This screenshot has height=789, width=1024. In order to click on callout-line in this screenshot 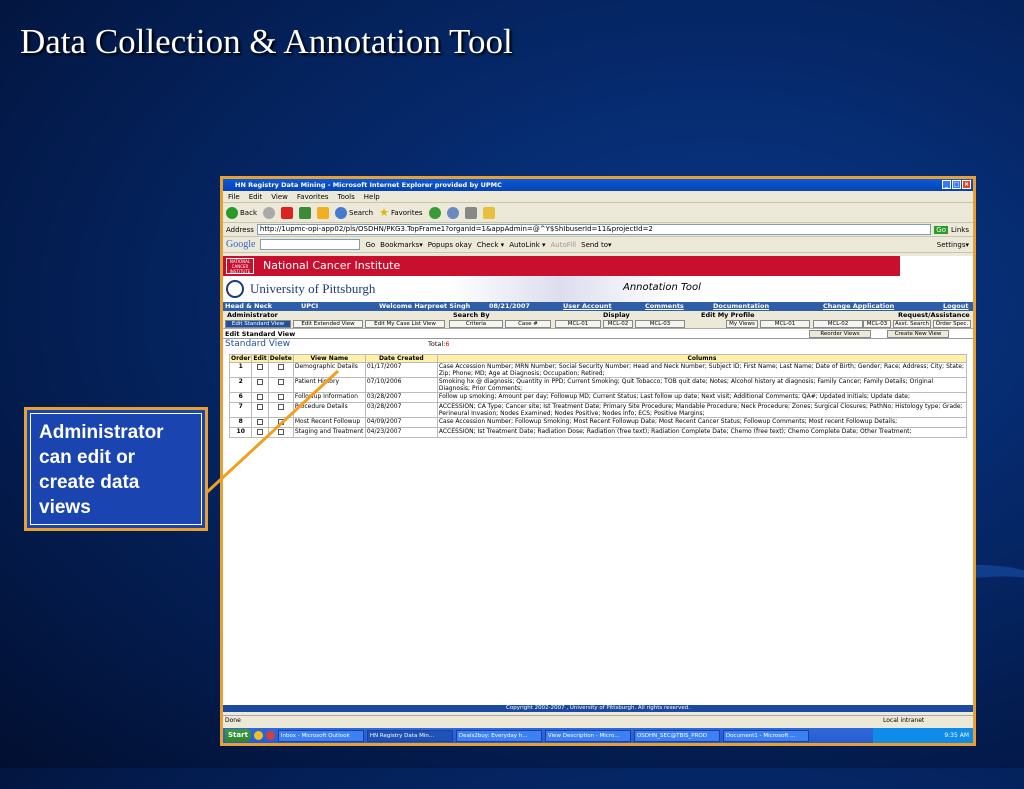, I will do `click(271, 432)`.